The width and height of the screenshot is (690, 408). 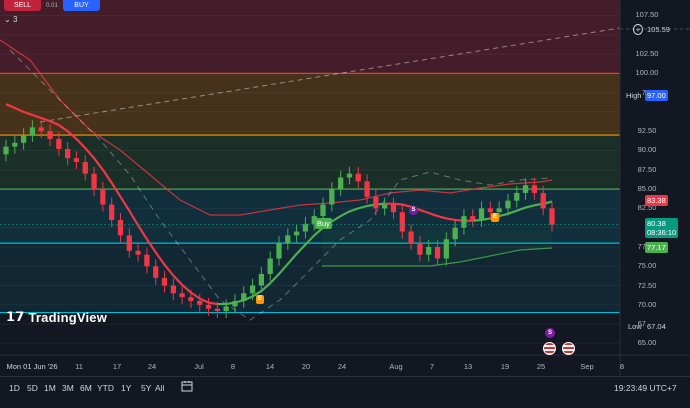 I want to click on calendar-icon, so click(x=187, y=386).